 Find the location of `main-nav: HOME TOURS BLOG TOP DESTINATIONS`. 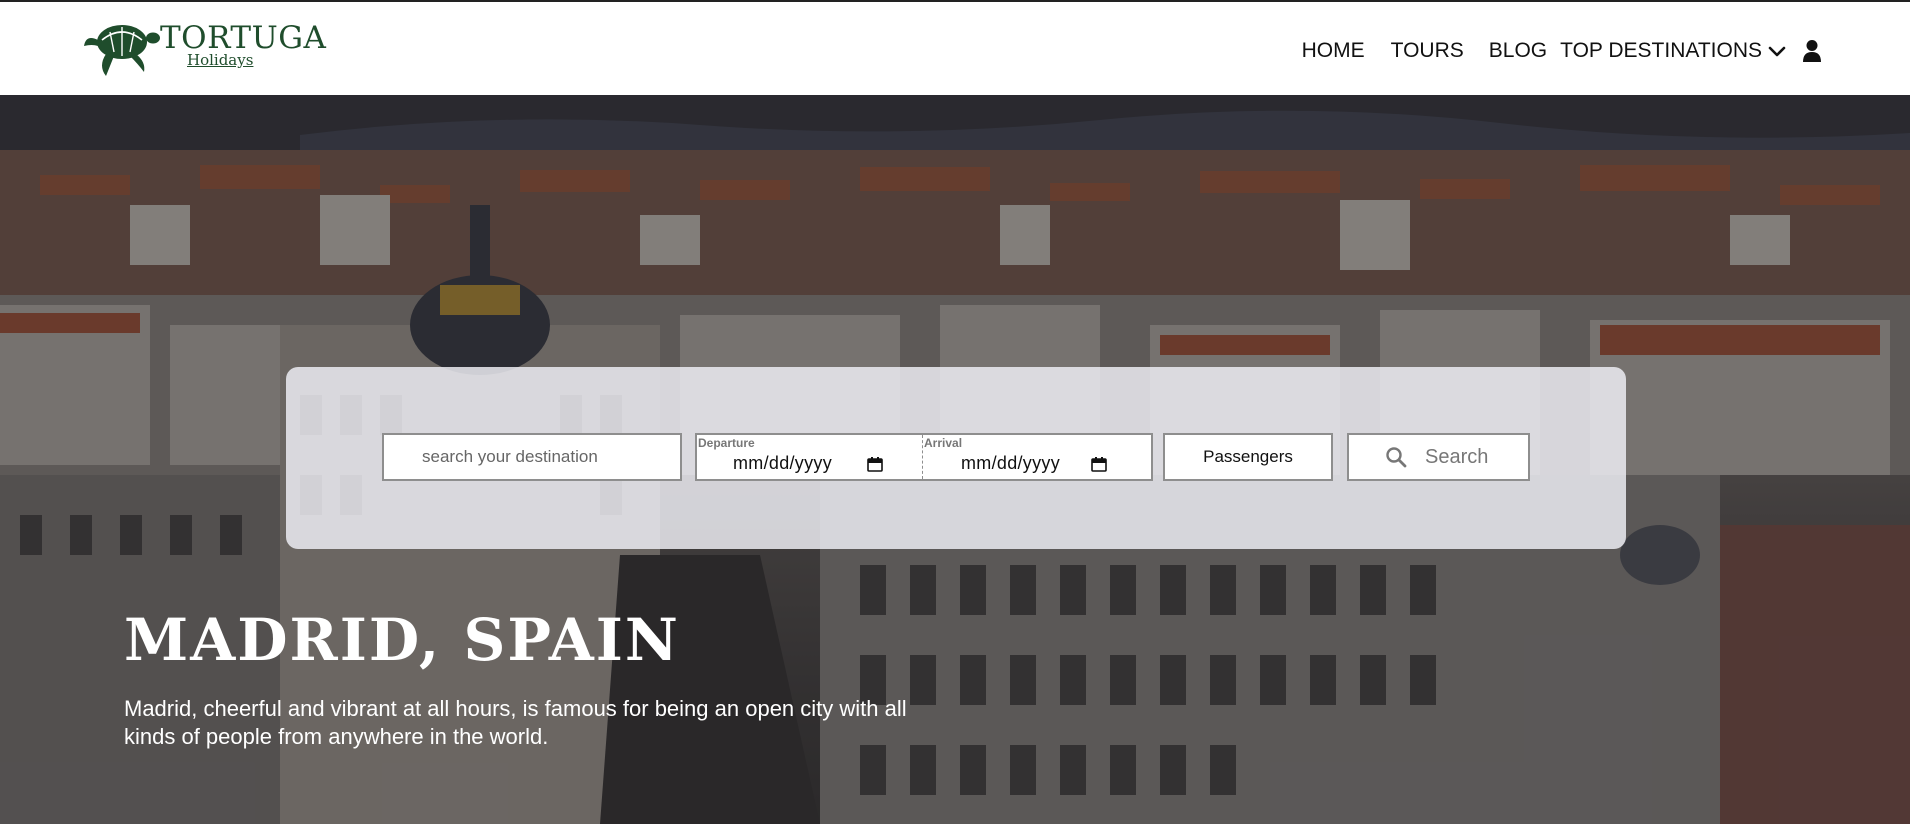

main-nav: HOME TOURS BLOG TOP DESTINATIONS is located at coordinates (1562, 51).